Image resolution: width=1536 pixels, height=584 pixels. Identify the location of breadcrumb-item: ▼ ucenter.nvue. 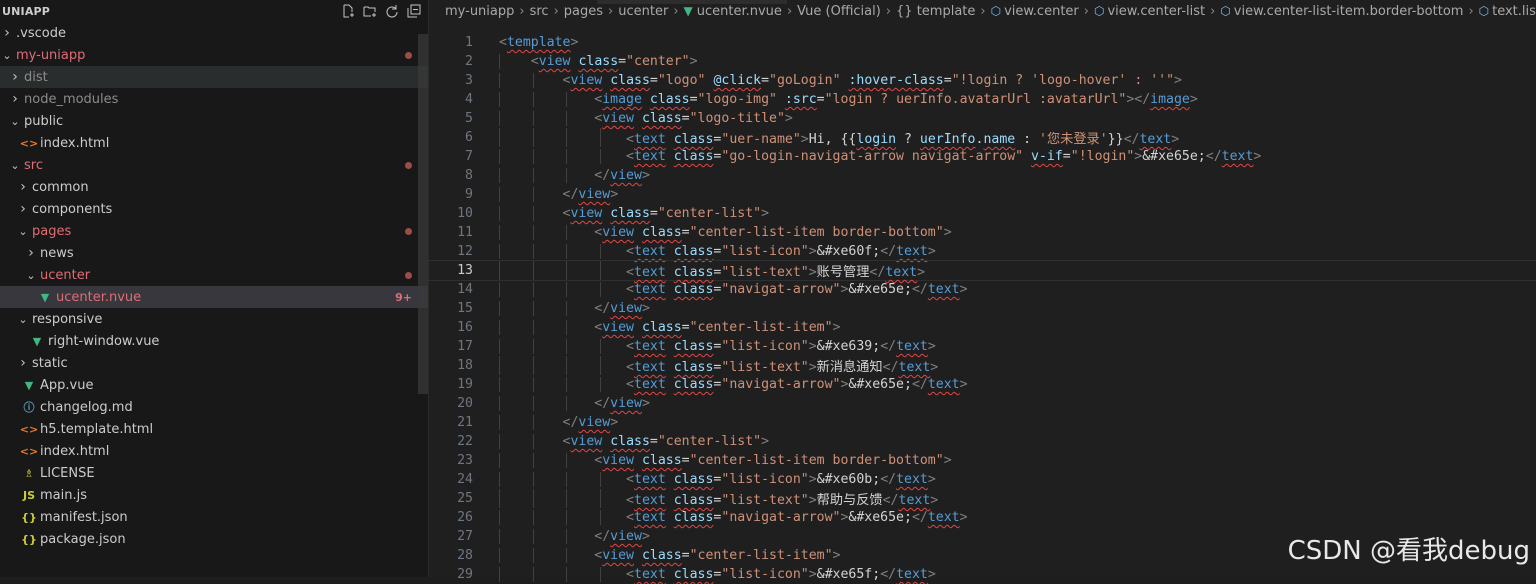
(733, 11).